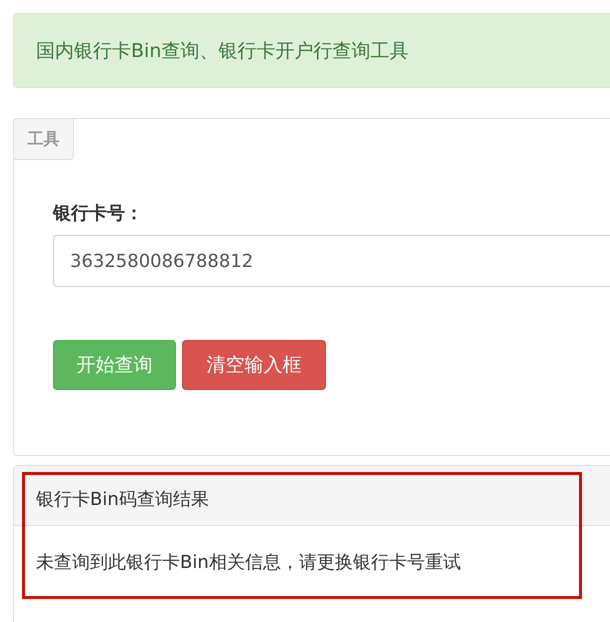 This screenshot has height=622, width=610. I want to click on result-message: 未查询到此银行卡Bin相关信息，请更换银行卡号重试, so click(248, 562).